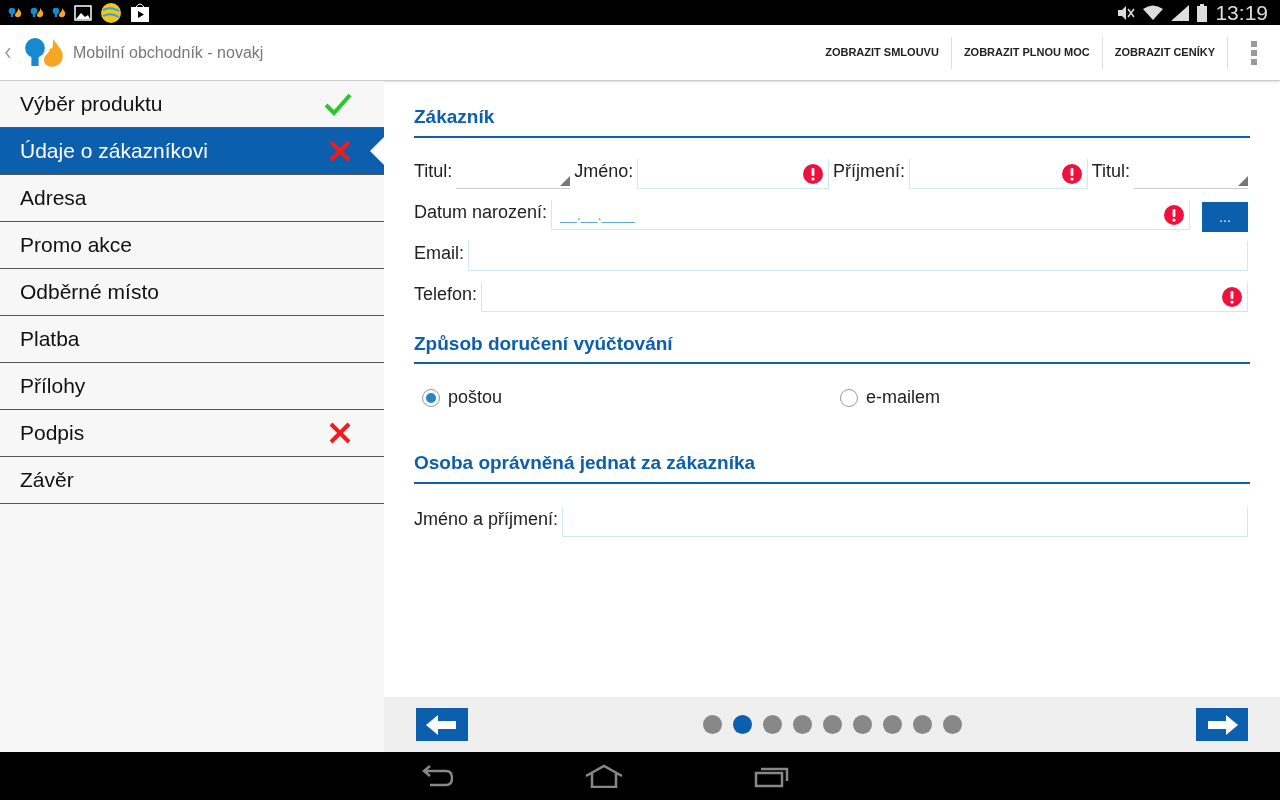  I want to click on globe-icon, so click(111, 12).